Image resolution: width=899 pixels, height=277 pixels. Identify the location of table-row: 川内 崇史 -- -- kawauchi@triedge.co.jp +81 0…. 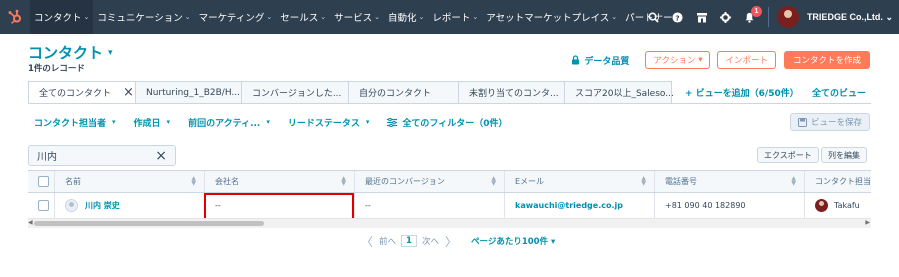
(449, 206).